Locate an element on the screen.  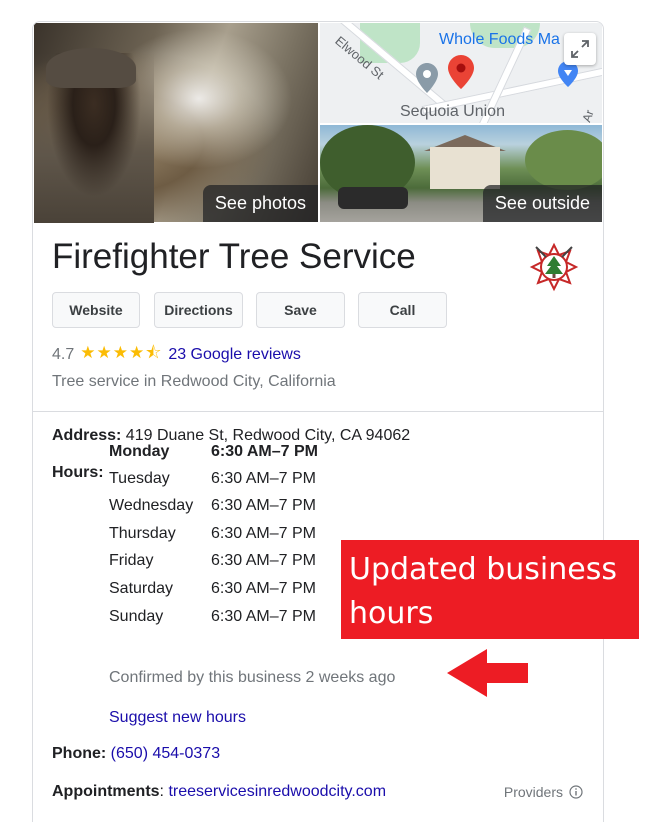
divider is located at coordinates (318, 411).